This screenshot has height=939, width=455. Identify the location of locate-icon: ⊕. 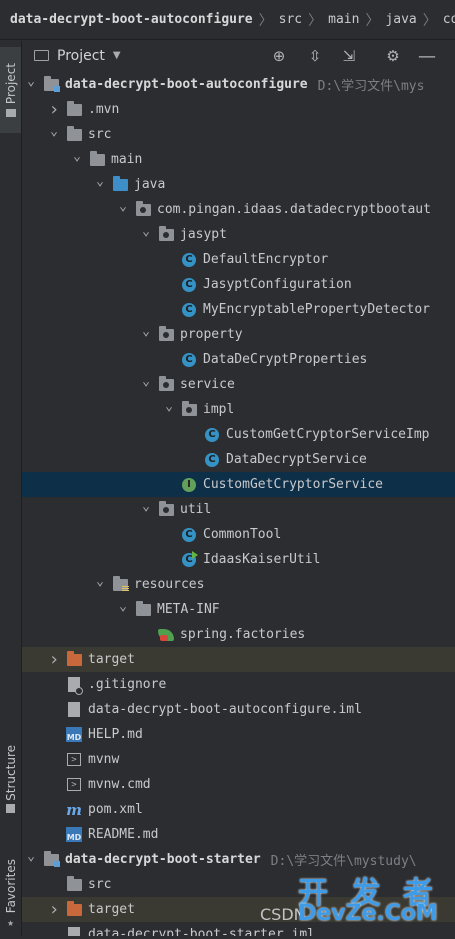
(279, 56).